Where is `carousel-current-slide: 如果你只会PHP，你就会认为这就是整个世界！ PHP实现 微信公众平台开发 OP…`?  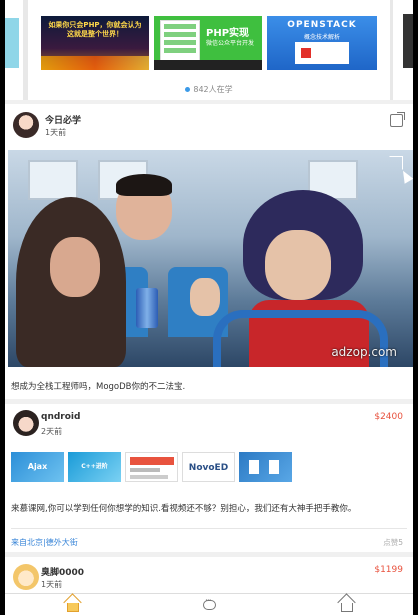
carousel-current-slide: 如果你只会PHP，你就会认为这就是整个世界！ PHP实现 微信公众平台开发 OP… is located at coordinates (209, 50).